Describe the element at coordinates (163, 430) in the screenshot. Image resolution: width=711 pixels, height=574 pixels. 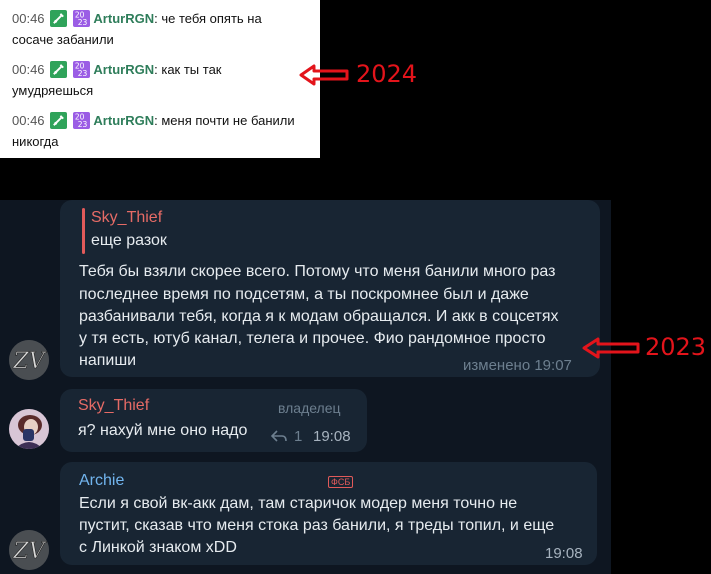
I see `message-text: я? нахуй мне оно надо` at that location.